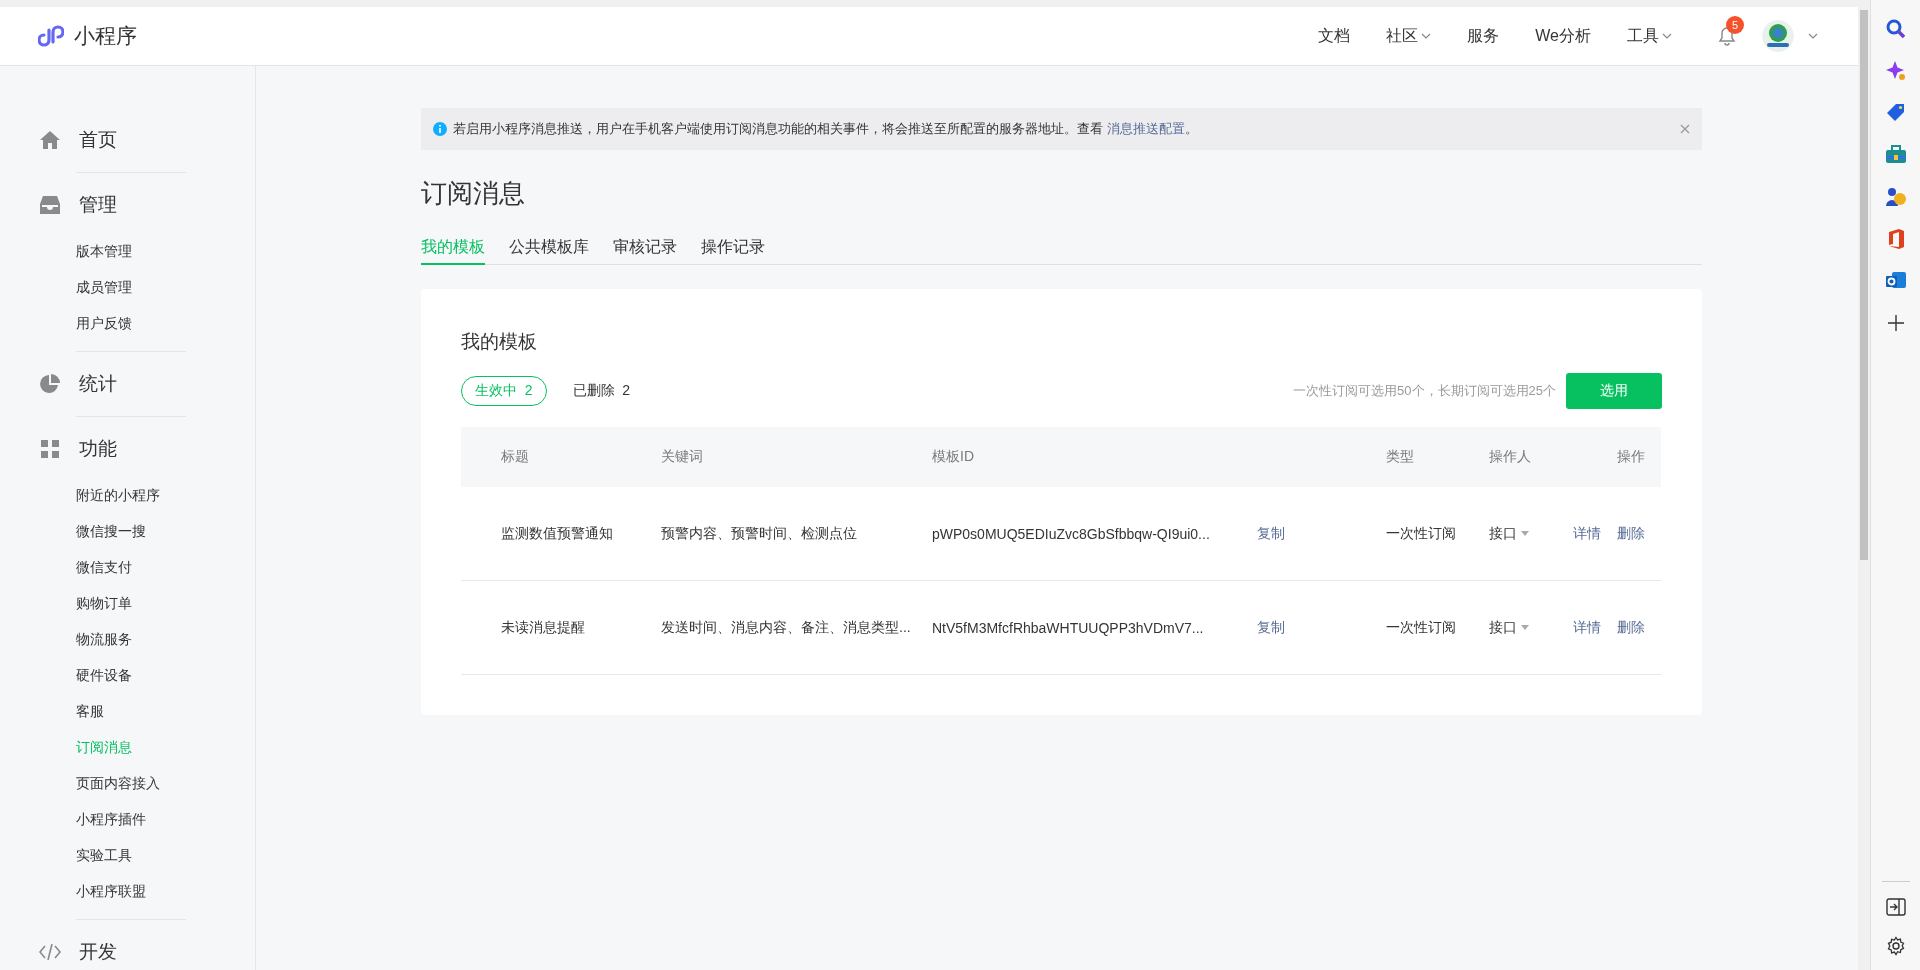  Describe the element at coordinates (1334, 36) in the screenshot. I see `nav-link: 文档` at that location.